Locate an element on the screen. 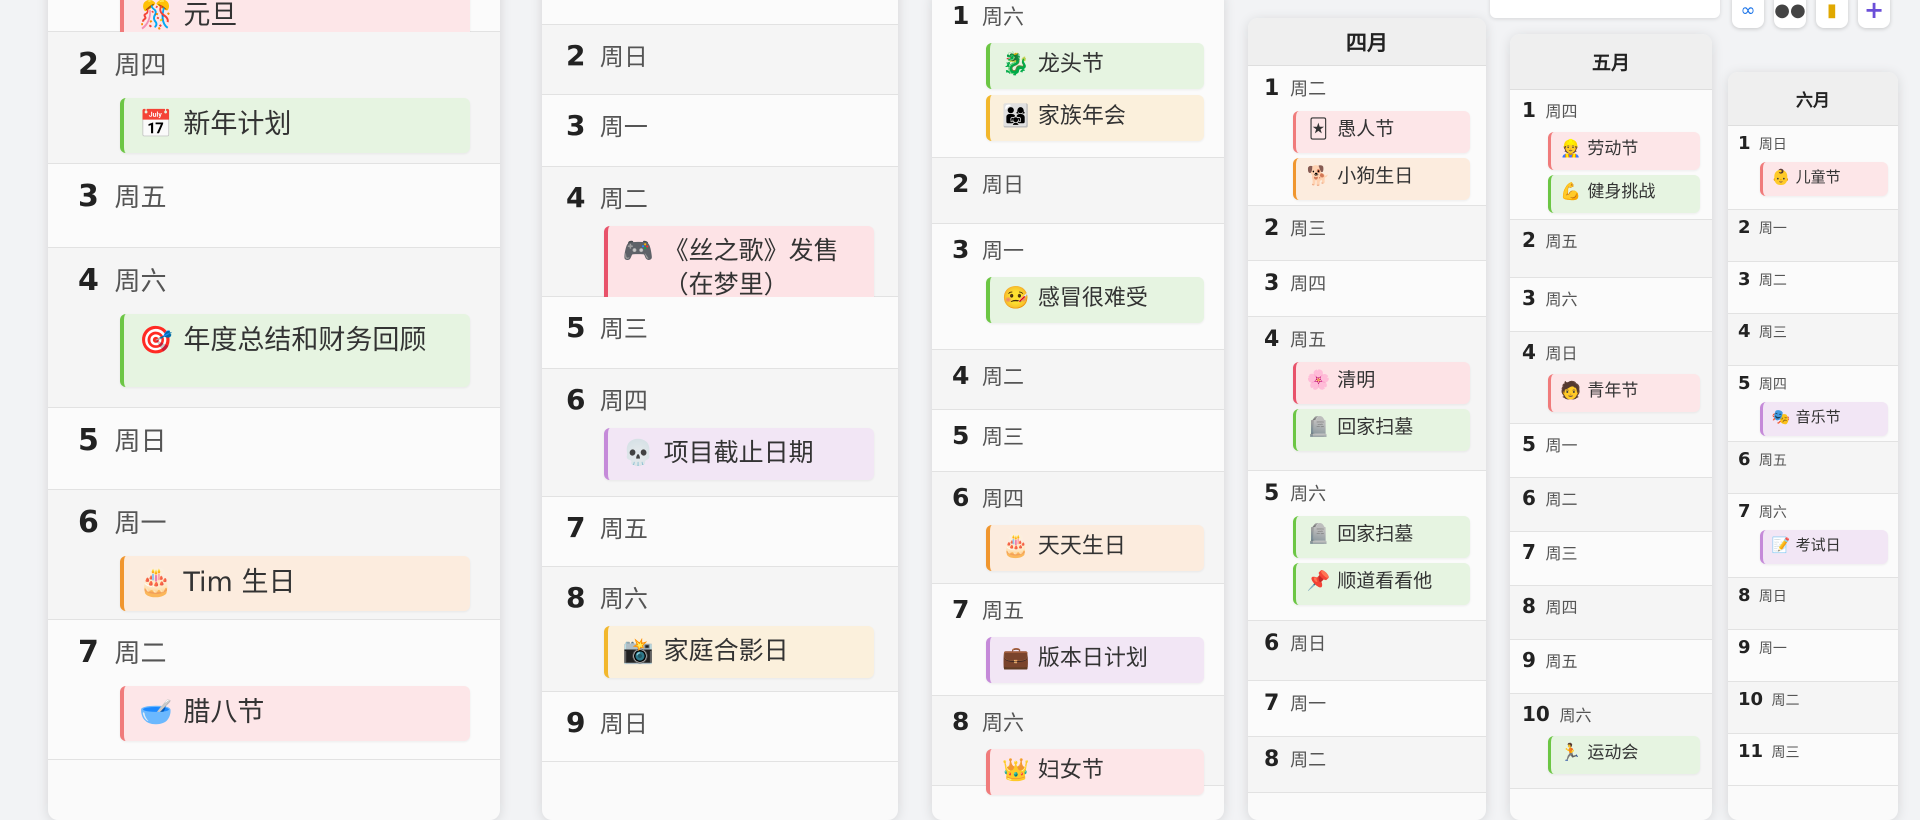 The height and width of the screenshot is (820, 1920). event-label: 感冒很难受 is located at coordinates (1092, 298).